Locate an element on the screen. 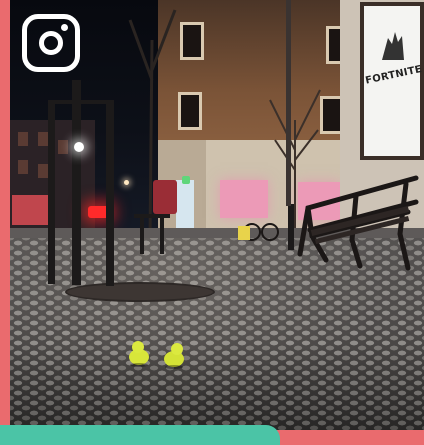 This screenshot has height=445, width=424. pharmacy-sign is located at coordinates (186, 180).